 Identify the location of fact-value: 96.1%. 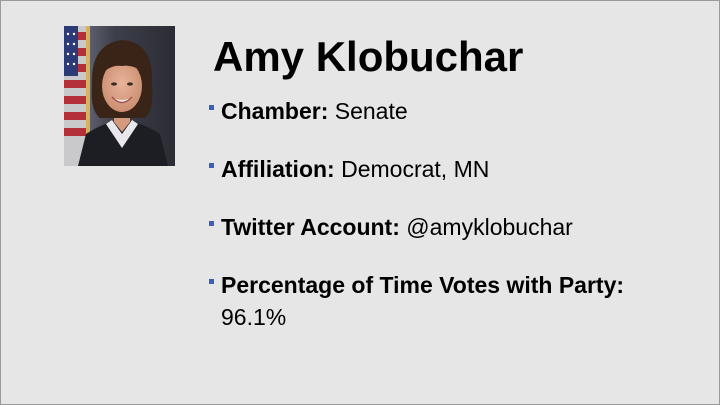
(254, 317).